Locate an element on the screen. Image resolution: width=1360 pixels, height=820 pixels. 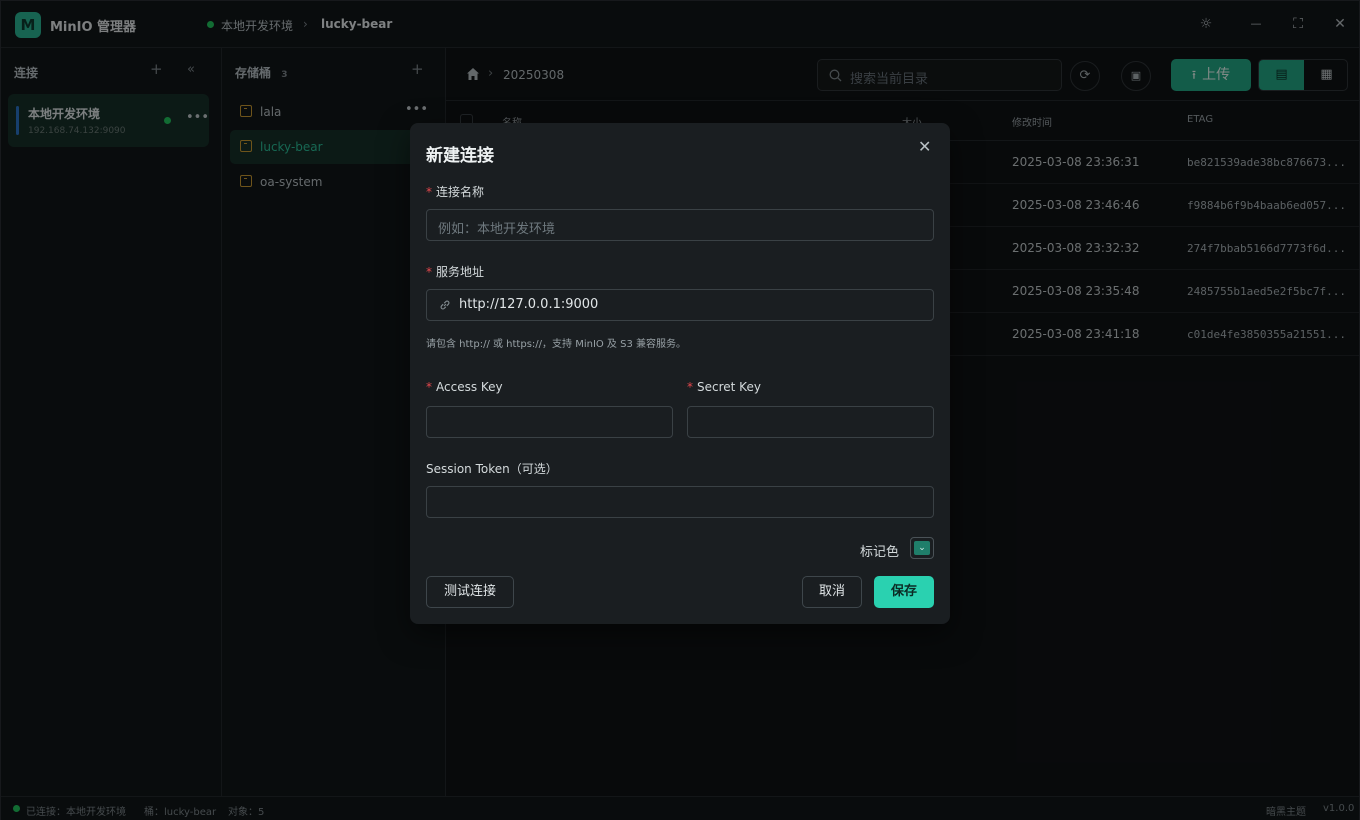
chevron-down-icon: ⌄ is located at coordinates (922, 548).